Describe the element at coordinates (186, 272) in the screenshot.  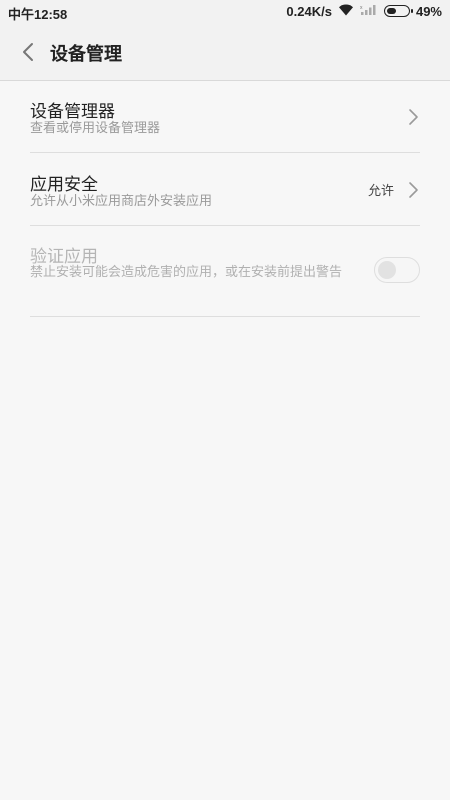
I see `setting-subtitle: 禁止安装可能会造成危害的应用，或在安装前提出警告` at that location.